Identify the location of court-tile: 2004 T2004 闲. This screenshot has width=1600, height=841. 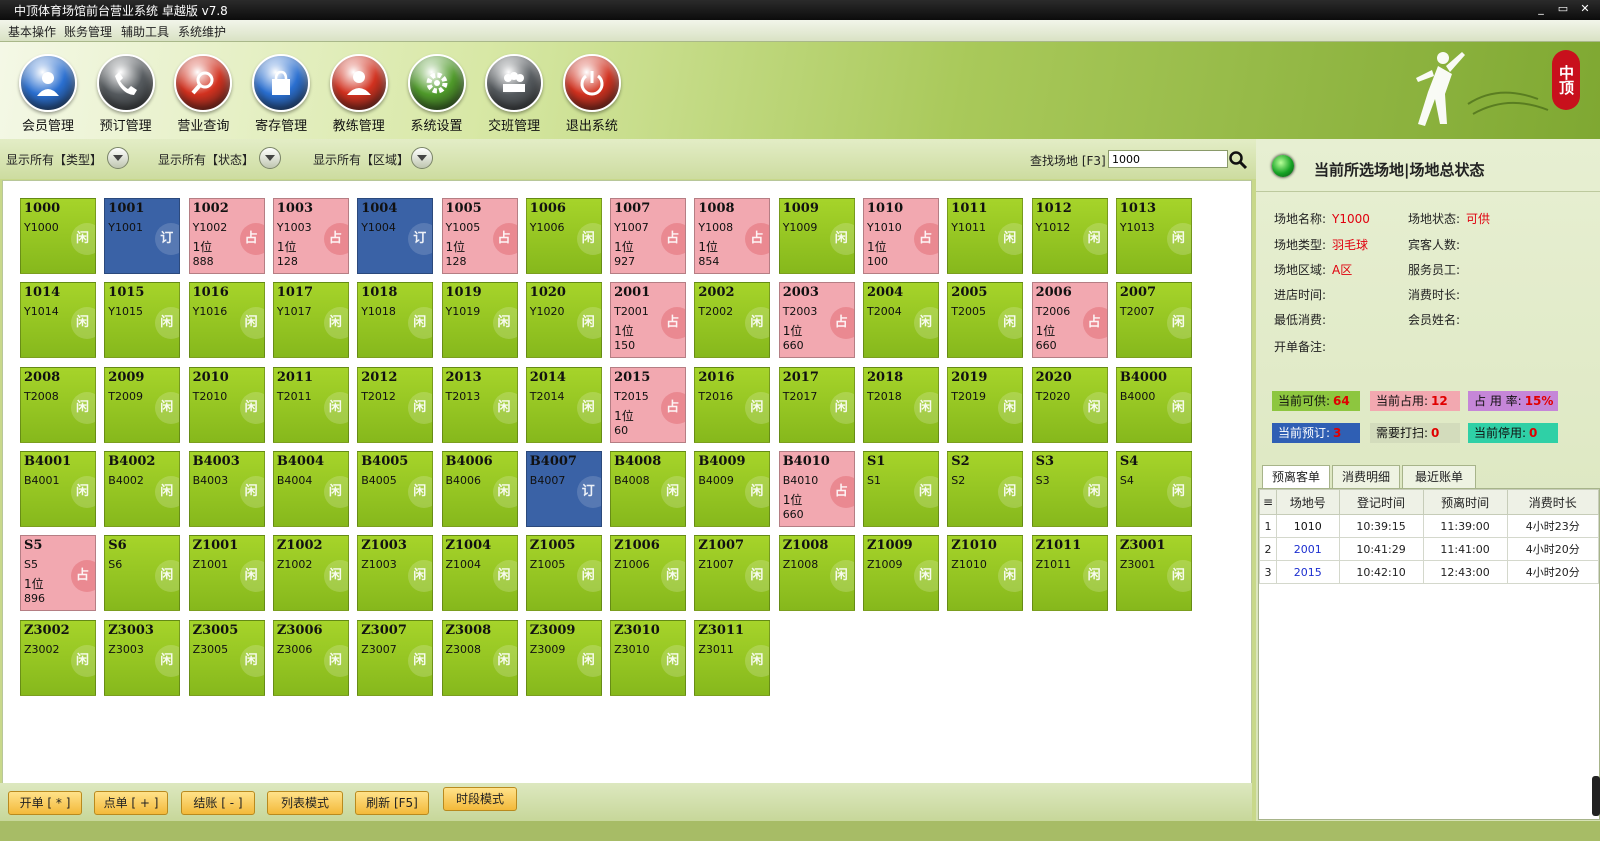
(901, 320).